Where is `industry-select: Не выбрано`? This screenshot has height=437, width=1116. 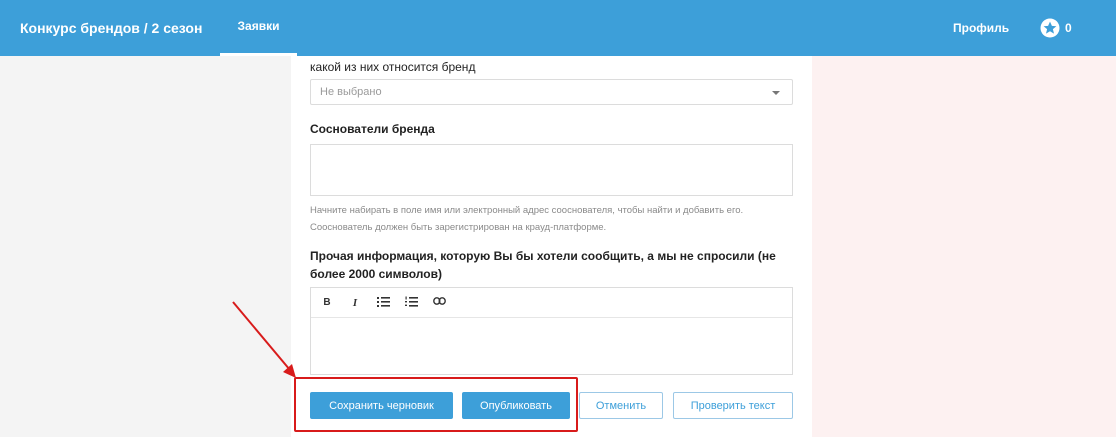 industry-select: Не выбрано is located at coordinates (551, 92).